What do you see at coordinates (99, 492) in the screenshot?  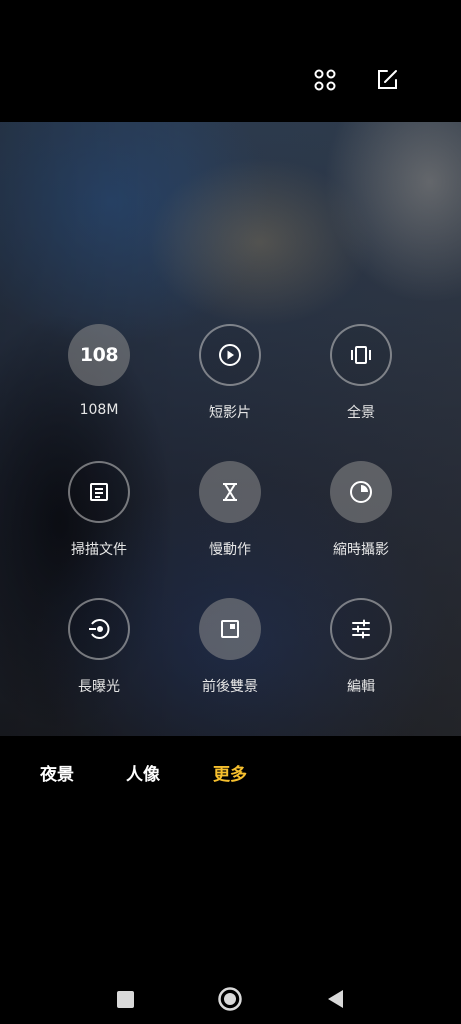 I see `document-icon` at bounding box center [99, 492].